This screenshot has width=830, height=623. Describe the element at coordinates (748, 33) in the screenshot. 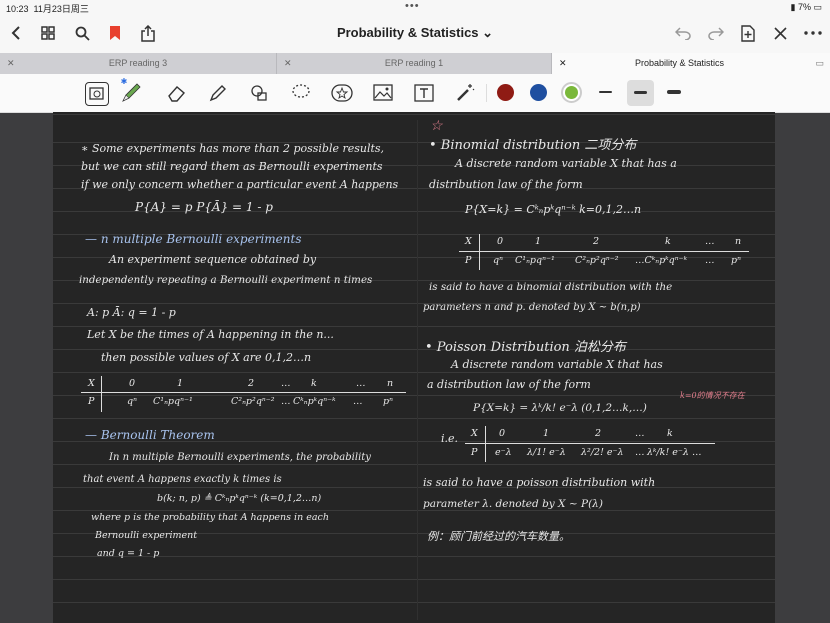

I see `add-page-icon` at that location.